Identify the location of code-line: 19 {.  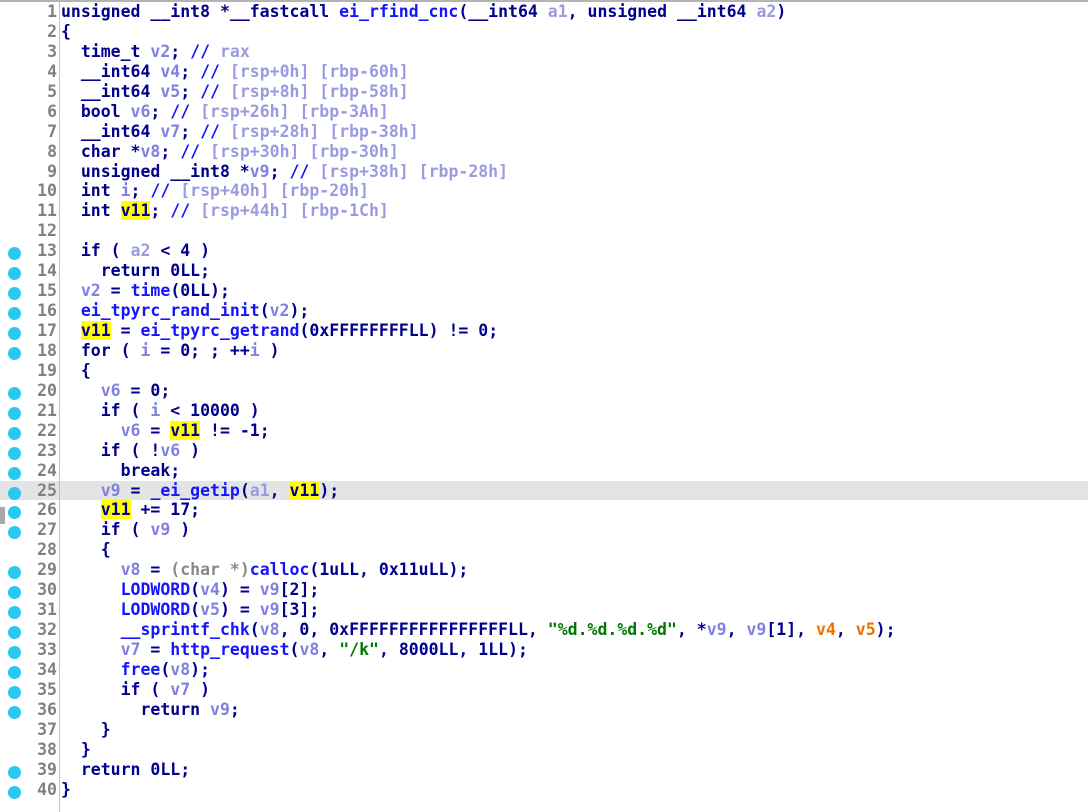
(544, 371).